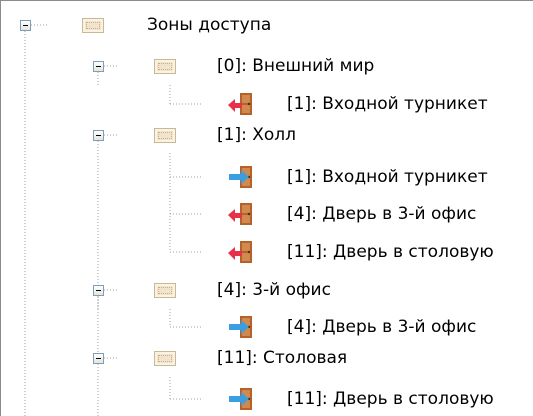 This screenshot has height=416, width=533. I want to click on tree-zone-label: [1]: Холл, so click(256, 135).